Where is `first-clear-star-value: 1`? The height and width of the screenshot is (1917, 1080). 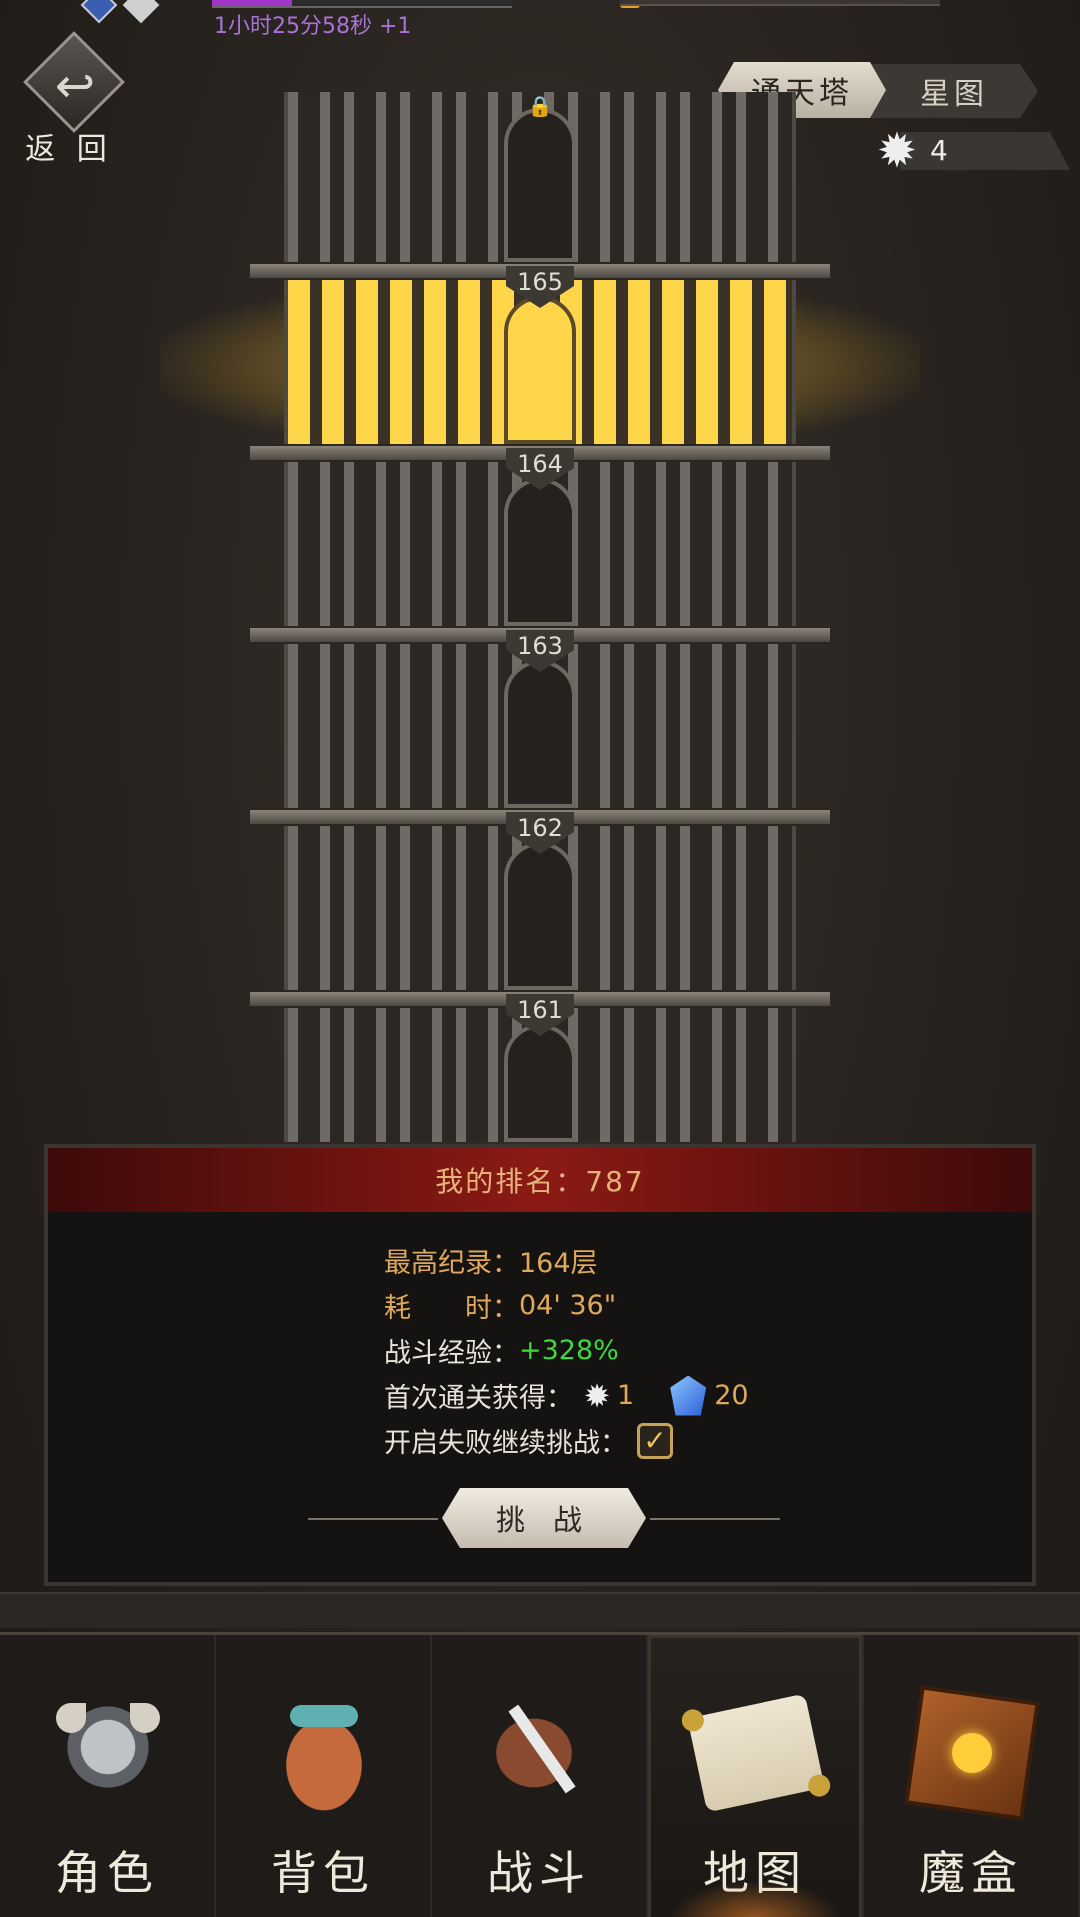
first-clear-star-value: 1 is located at coordinates (626, 1395).